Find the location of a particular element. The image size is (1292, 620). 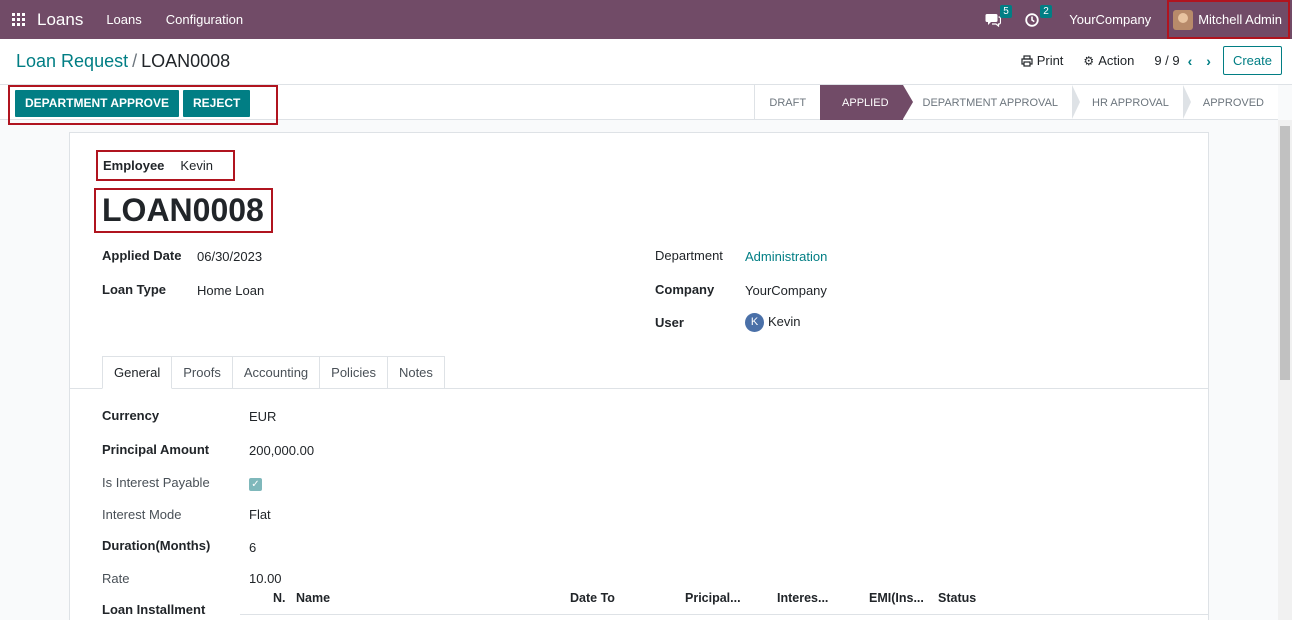

company-label: Company is located at coordinates (685, 289).